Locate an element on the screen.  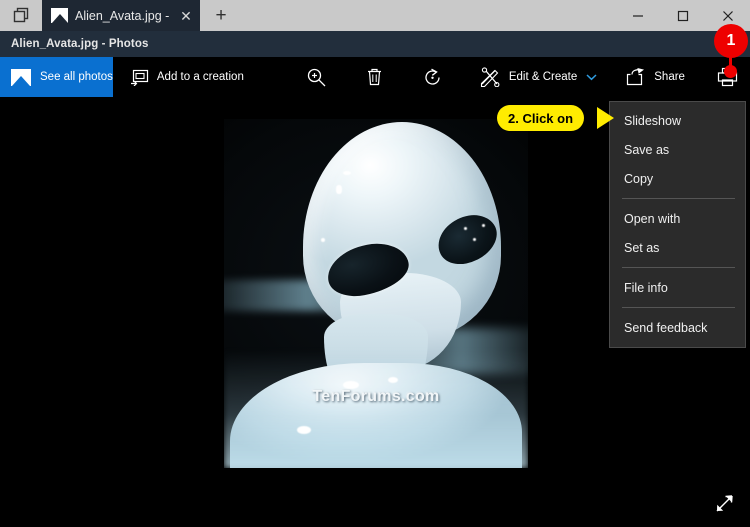
share-icon is located at coordinates (636, 77).